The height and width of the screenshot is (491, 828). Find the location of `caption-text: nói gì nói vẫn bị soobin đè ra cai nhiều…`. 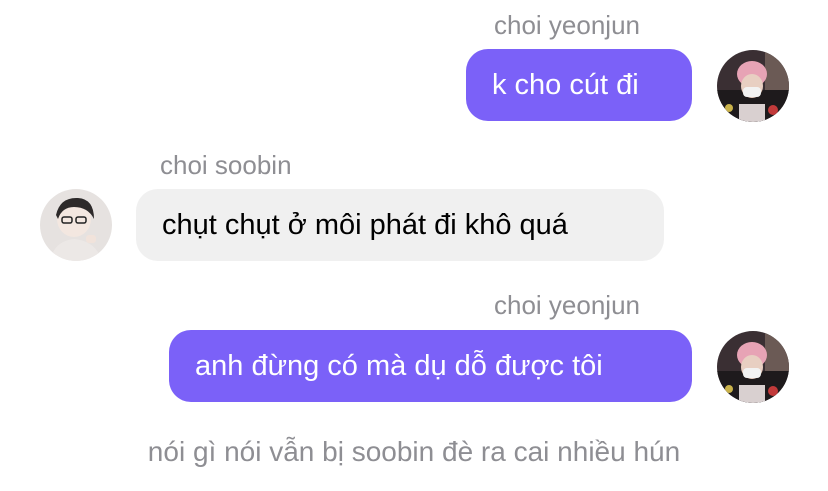

caption-text: nói gì nói vẫn bị soobin đè ra cai nhiều… is located at coordinates (414, 451).